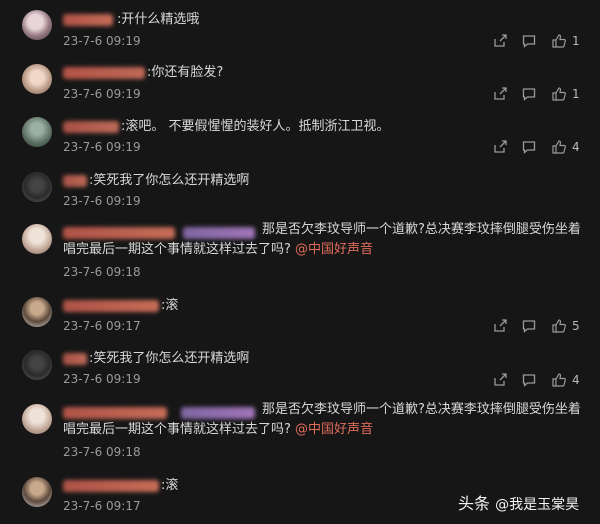 The image size is (600, 524). I want to click on watermark-account: @我是玉棠昊, so click(537, 505).